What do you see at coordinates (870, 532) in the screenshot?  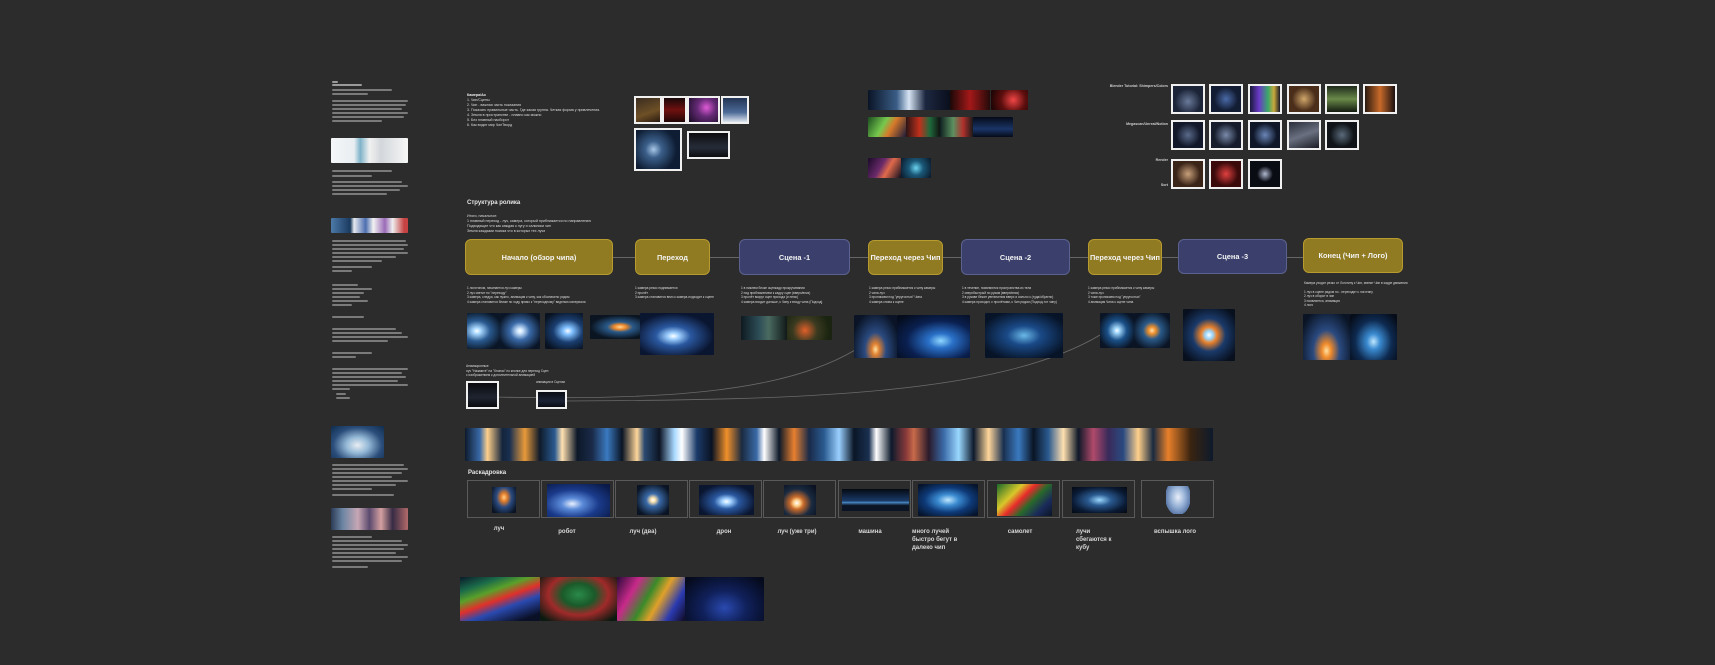 I see `storyboard-label: машина` at bounding box center [870, 532].